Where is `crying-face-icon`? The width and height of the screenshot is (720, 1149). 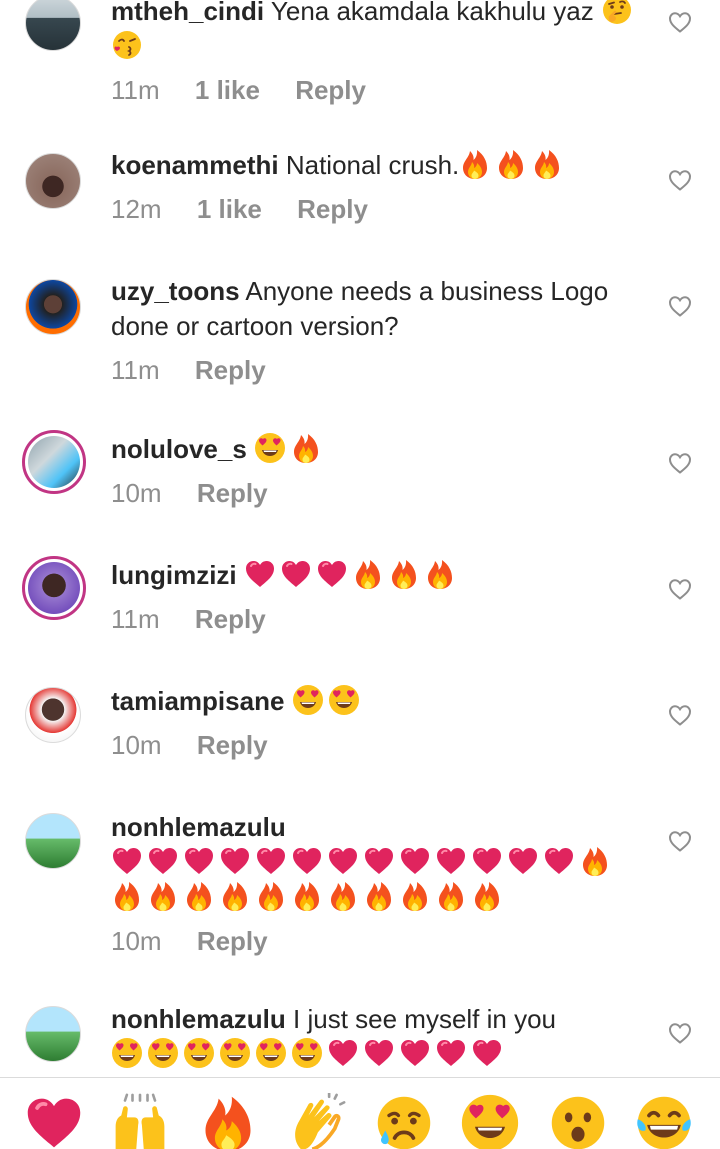
crying-face-icon is located at coordinates (404, 1121).